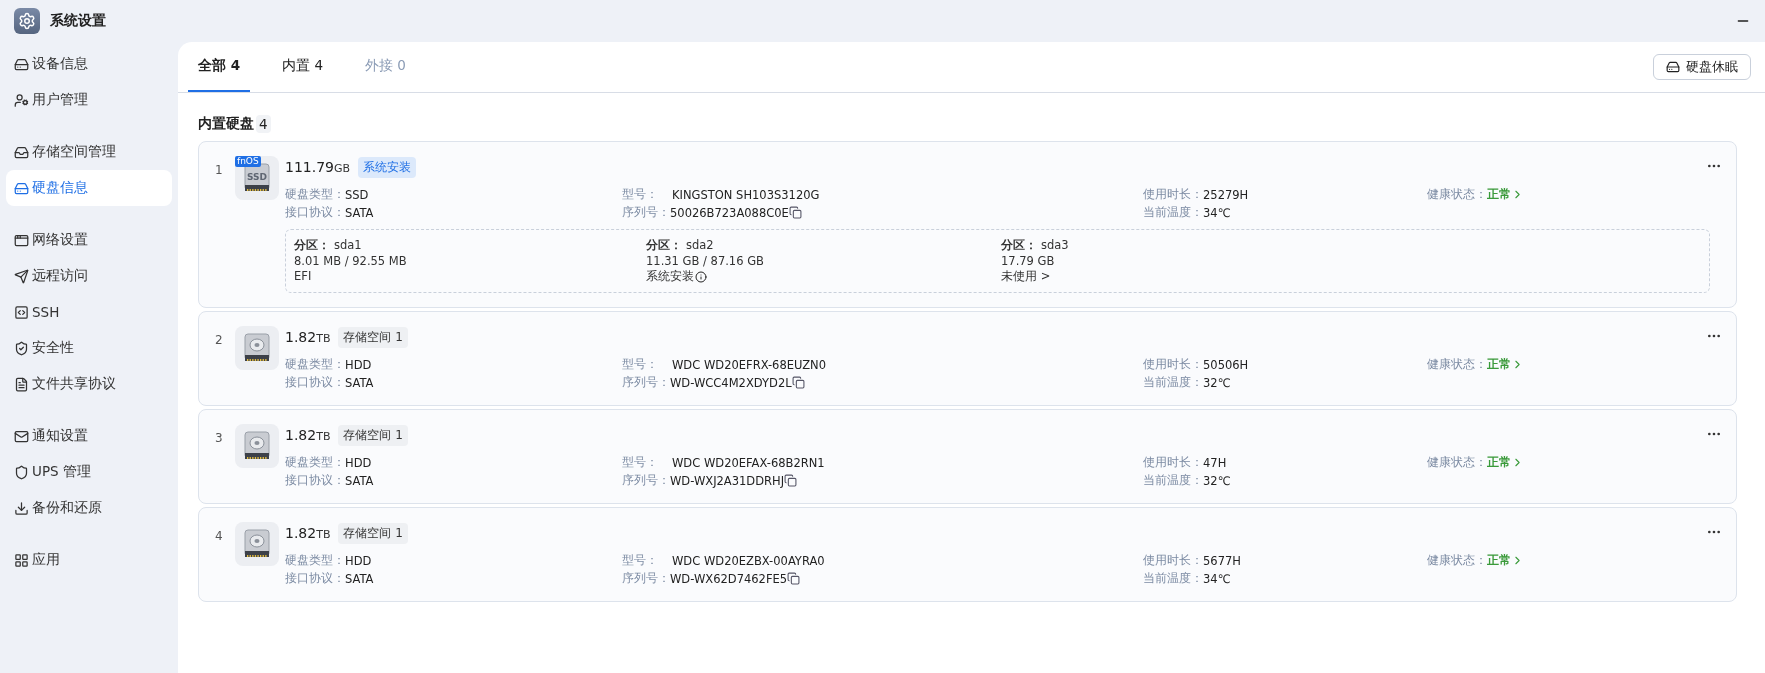 This screenshot has height=673, width=1765. What do you see at coordinates (729, 212) in the screenshot?
I see `field-value: 50026B723A088C0E` at bounding box center [729, 212].